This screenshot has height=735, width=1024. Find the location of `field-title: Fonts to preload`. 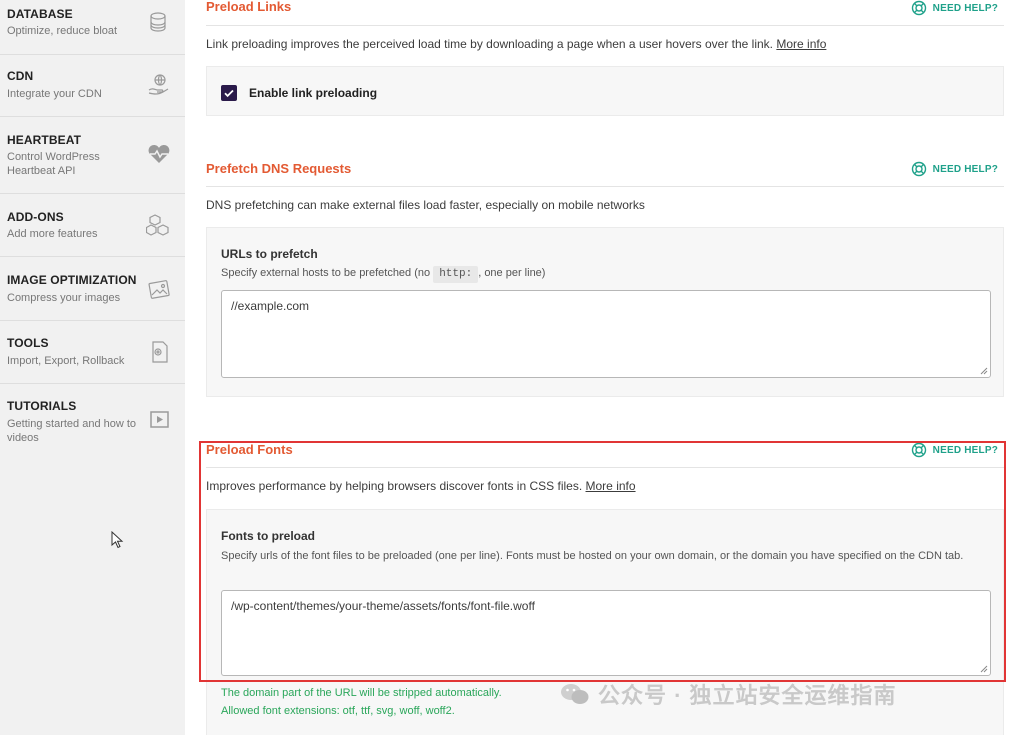

field-title: Fonts to preload is located at coordinates (268, 536).